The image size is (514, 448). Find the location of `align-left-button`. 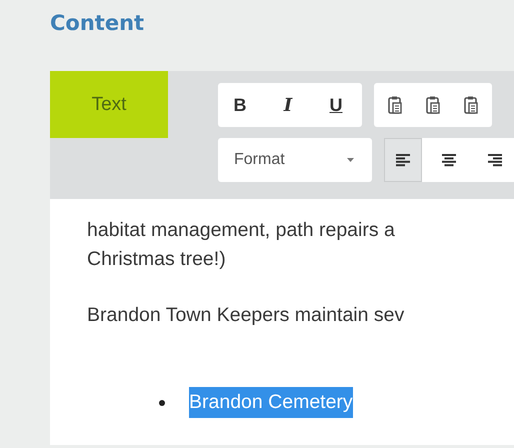

align-left-button is located at coordinates (403, 160).